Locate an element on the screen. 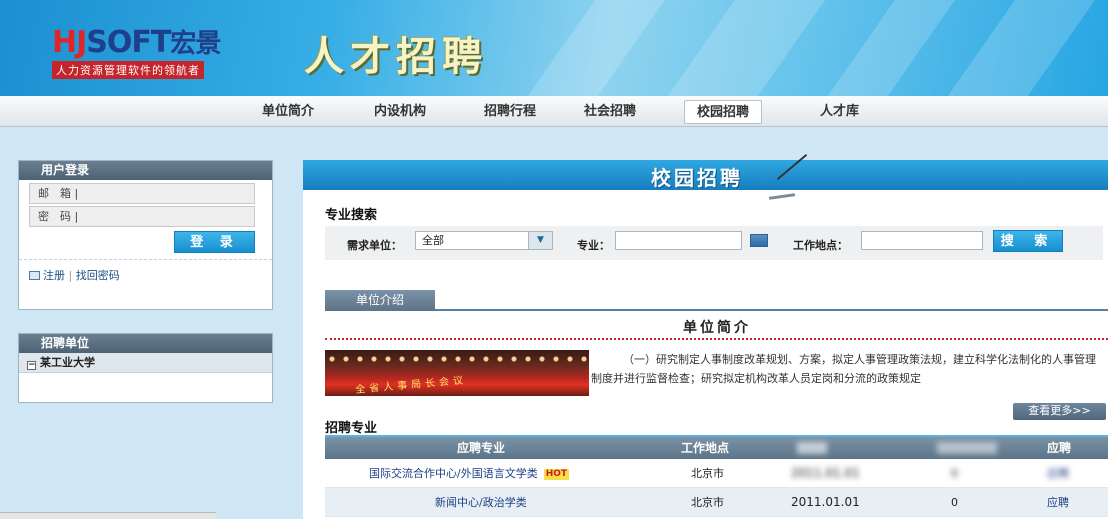 This screenshot has height=519, width=1108. main-header: 校园招聘 is located at coordinates (705, 172).